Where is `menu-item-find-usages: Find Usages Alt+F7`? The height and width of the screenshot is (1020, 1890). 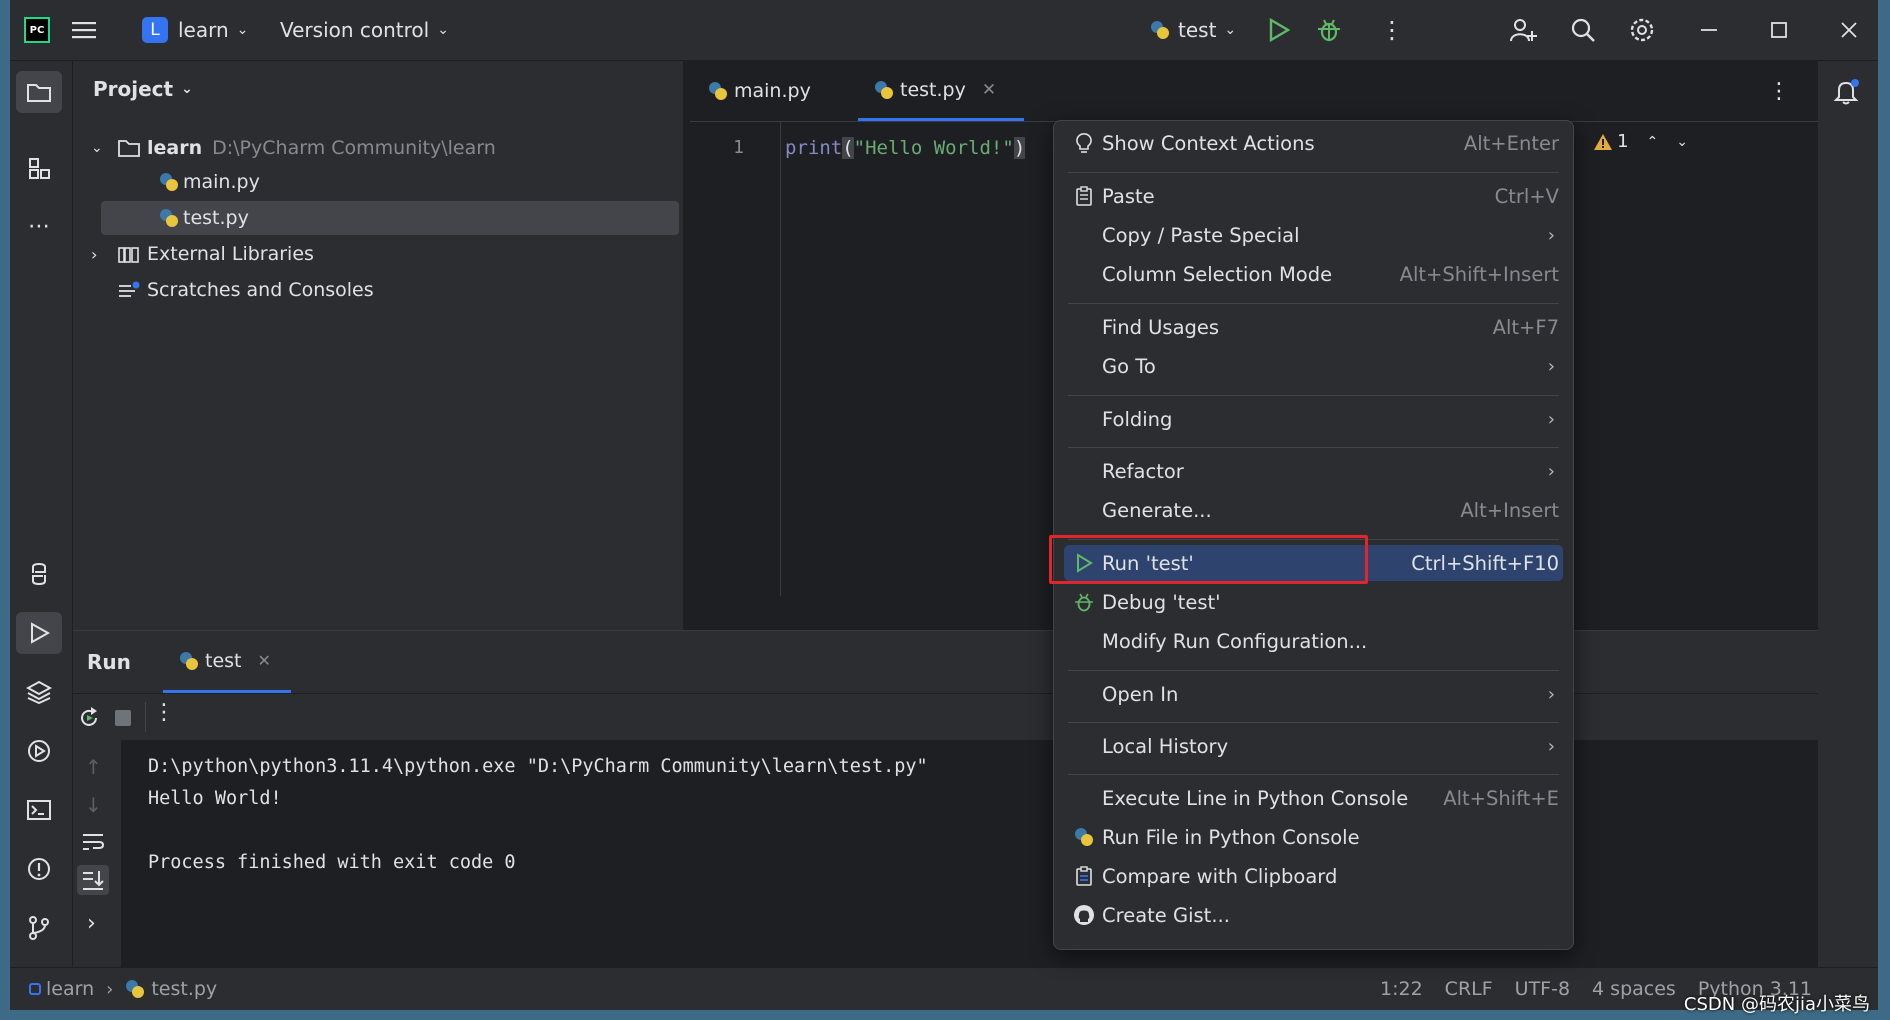 menu-item-find-usages: Find Usages Alt+F7 is located at coordinates (1313, 327).